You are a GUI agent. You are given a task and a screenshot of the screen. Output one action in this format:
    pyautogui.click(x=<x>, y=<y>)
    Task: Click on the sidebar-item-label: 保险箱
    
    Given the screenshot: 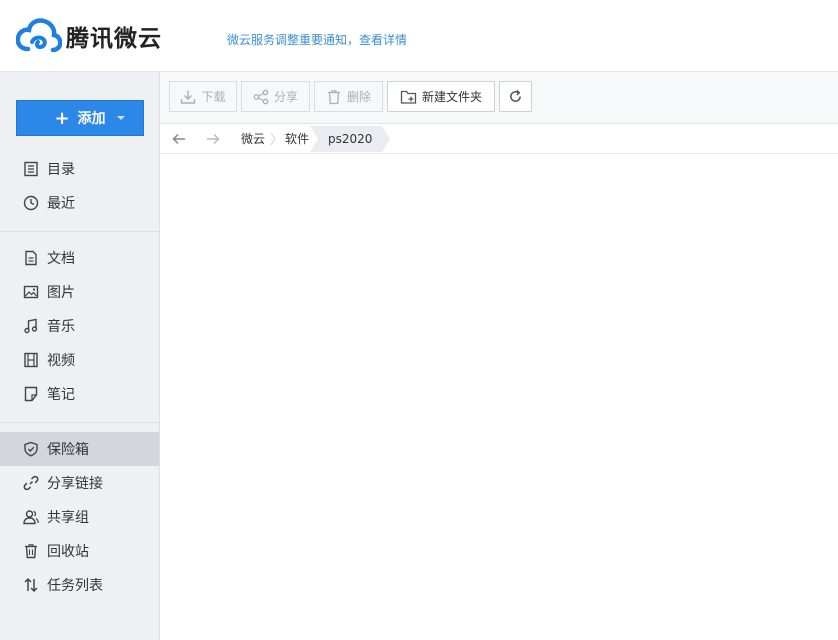 What is the action you would take?
    pyautogui.click(x=68, y=450)
    